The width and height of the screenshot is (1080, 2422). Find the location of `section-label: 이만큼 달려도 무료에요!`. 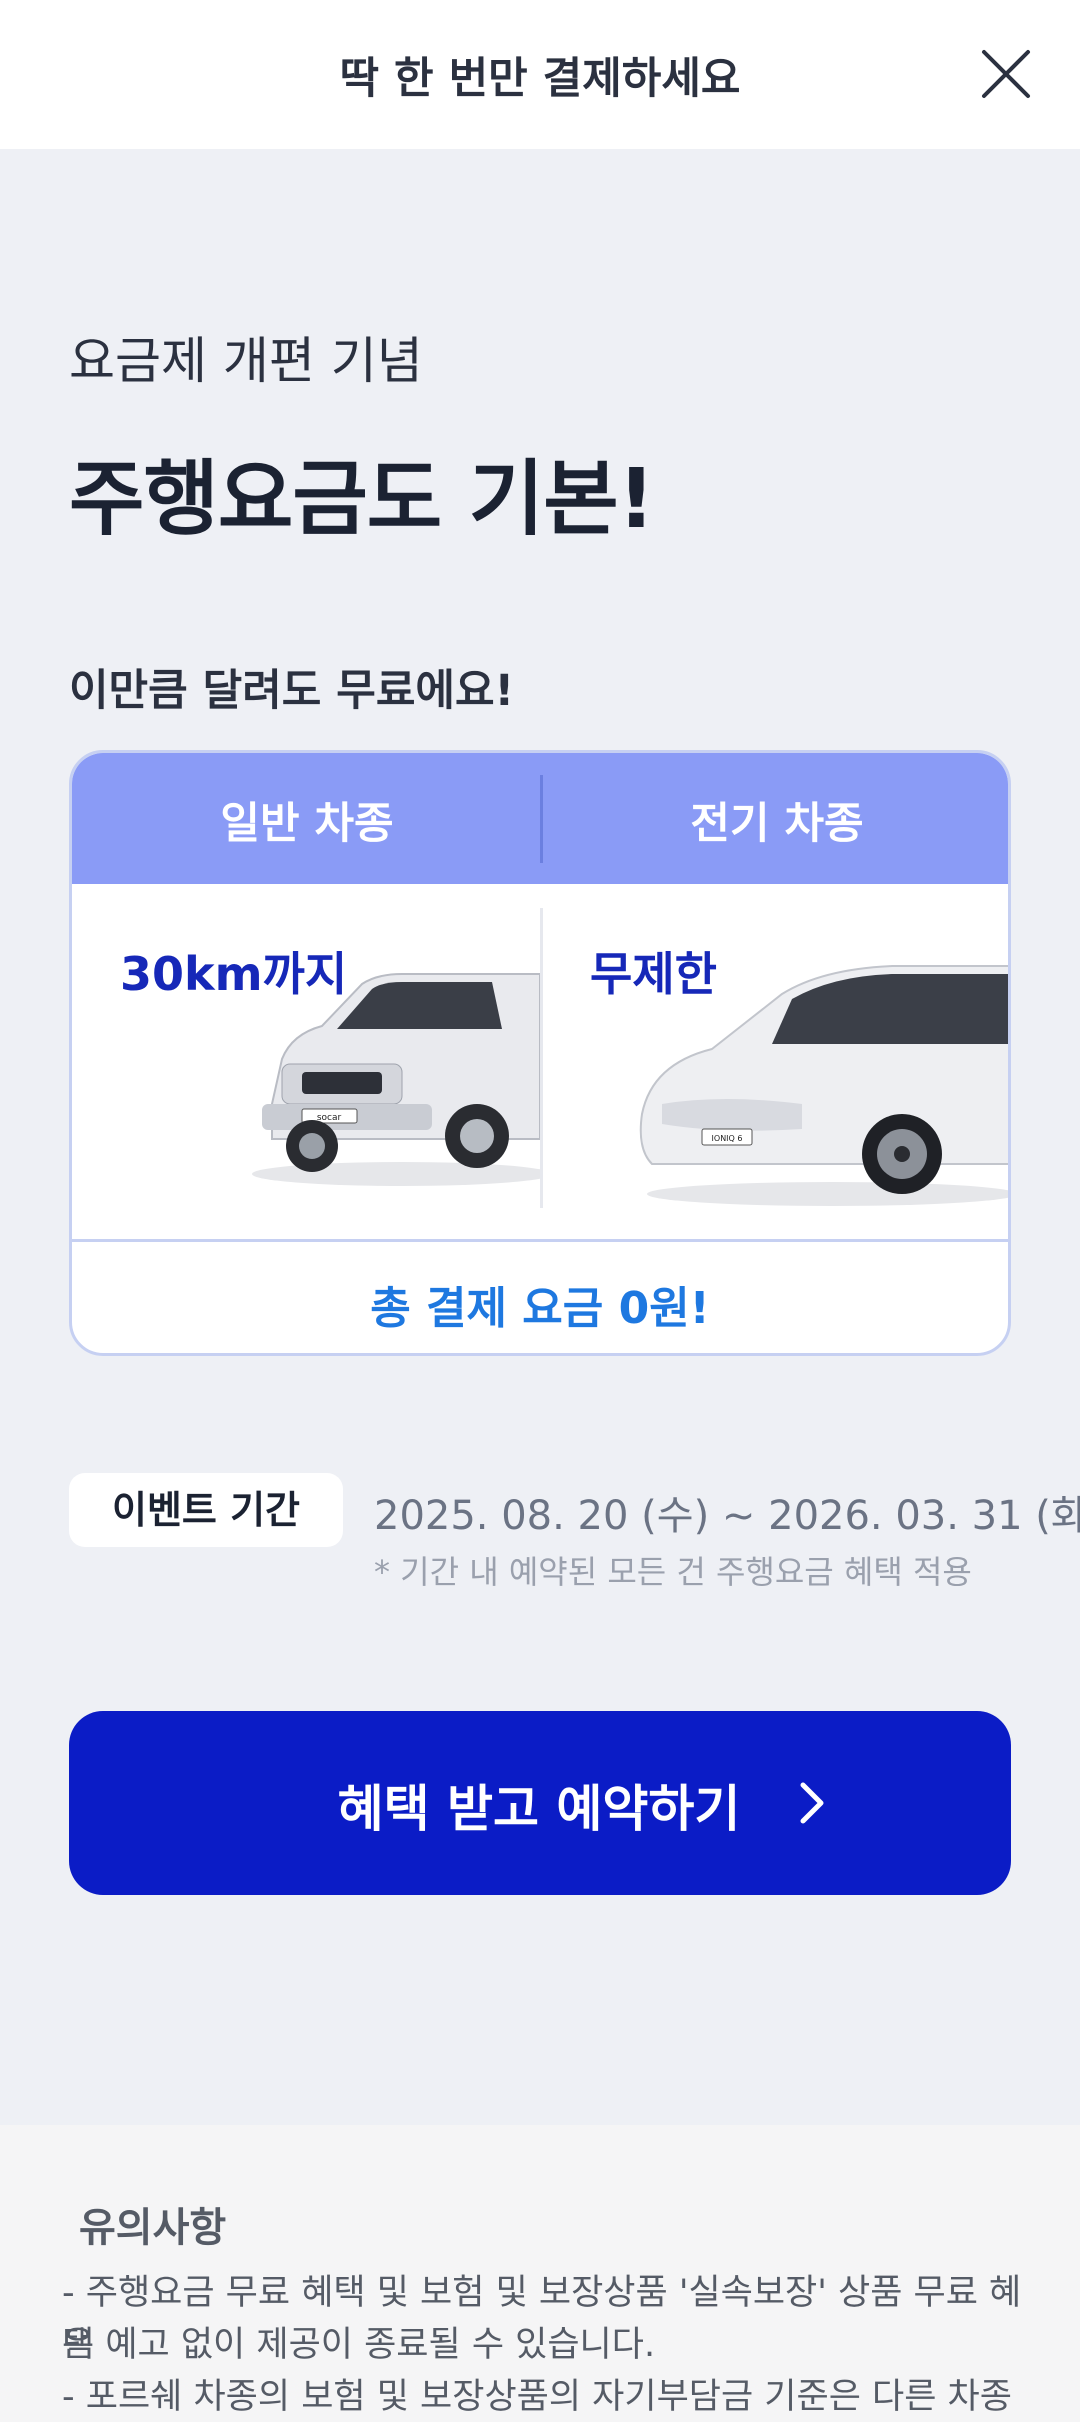

section-label: 이만큼 달려도 무료에요! is located at coordinates (292, 691).